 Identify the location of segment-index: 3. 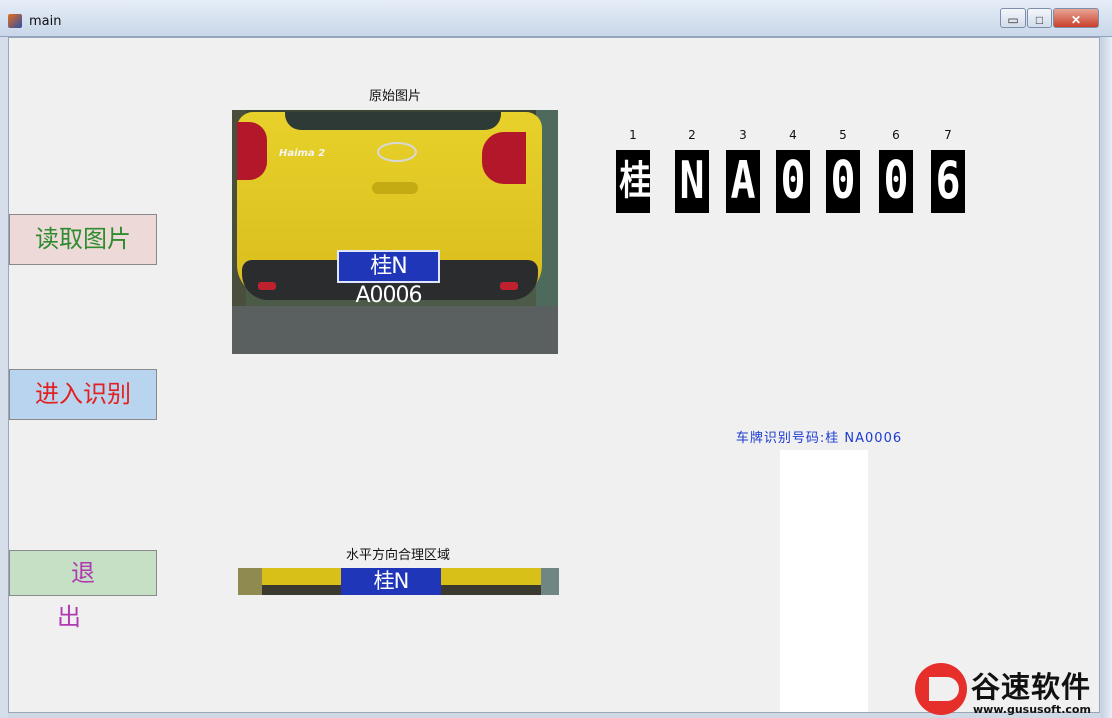
(743, 135).